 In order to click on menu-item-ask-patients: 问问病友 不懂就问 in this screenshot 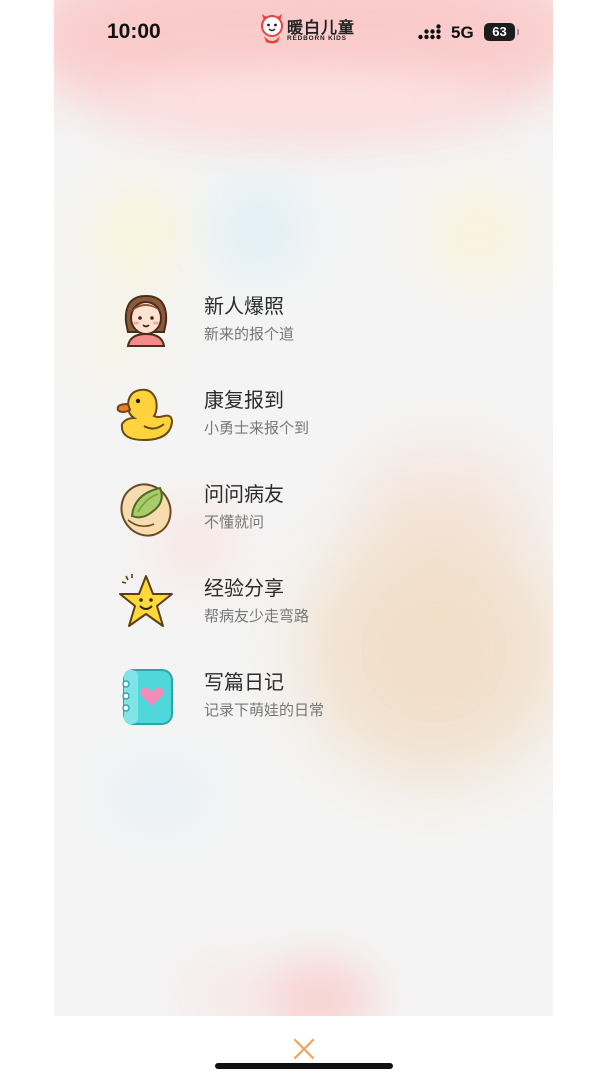, I will do `click(314, 512)`.